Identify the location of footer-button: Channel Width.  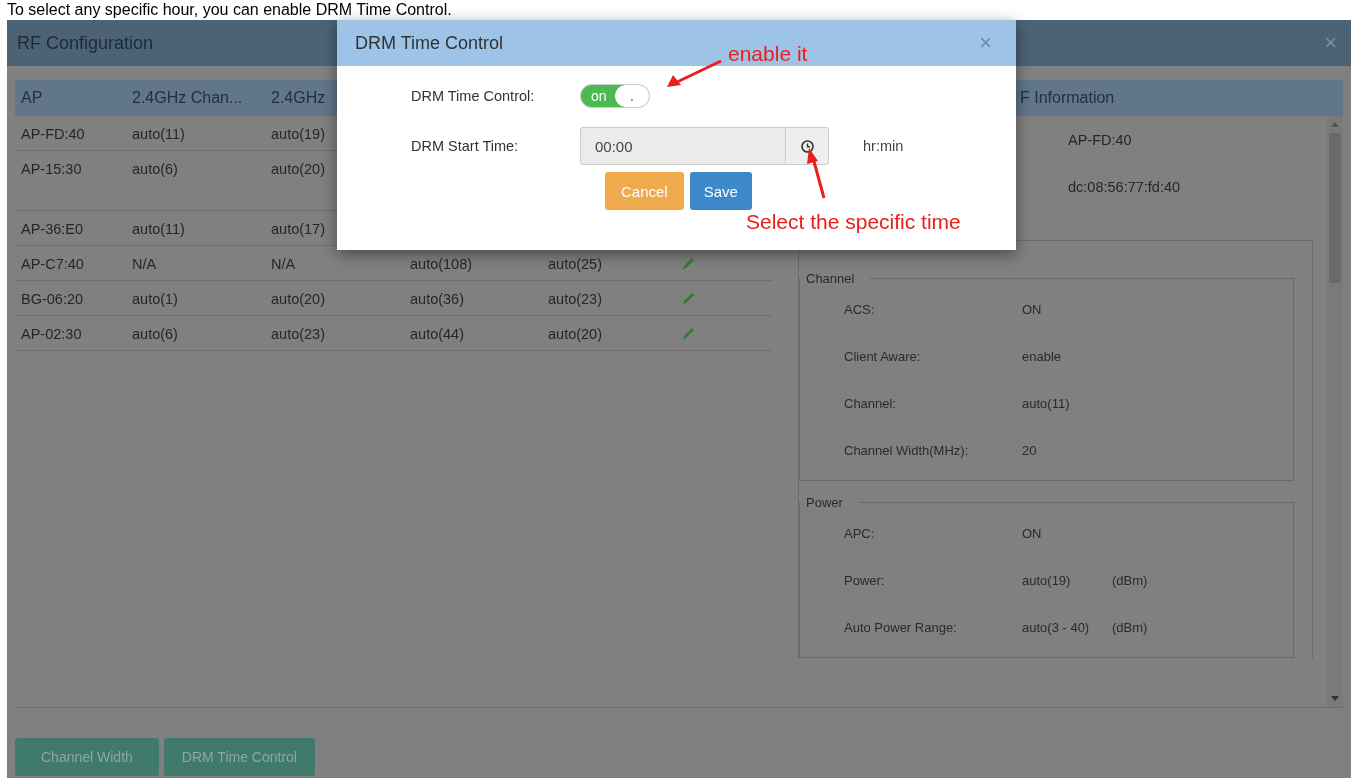
(87, 757).